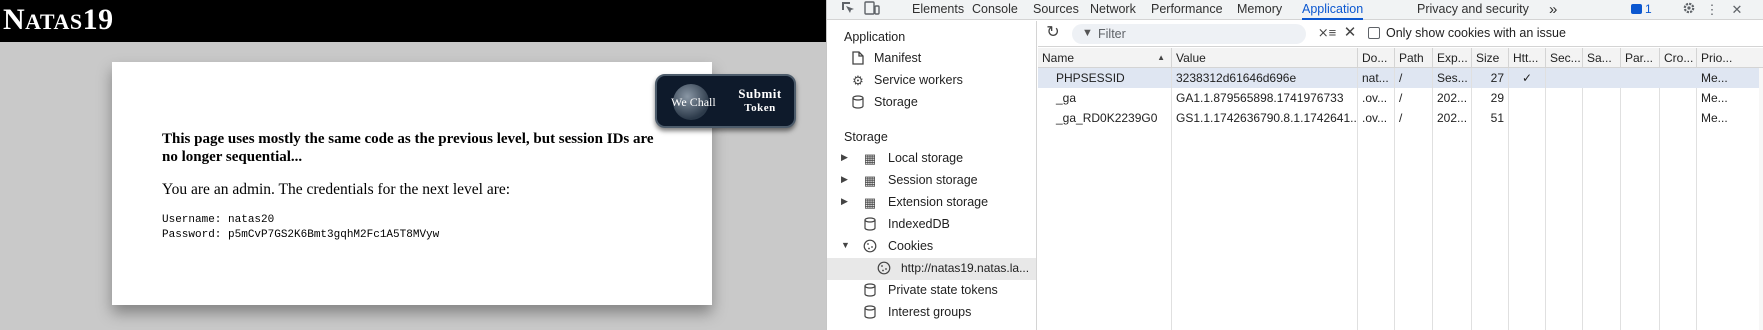 This screenshot has width=1763, height=330. What do you see at coordinates (1689, 9) in the screenshot?
I see `settings-gear-icon` at bounding box center [1689, 9].